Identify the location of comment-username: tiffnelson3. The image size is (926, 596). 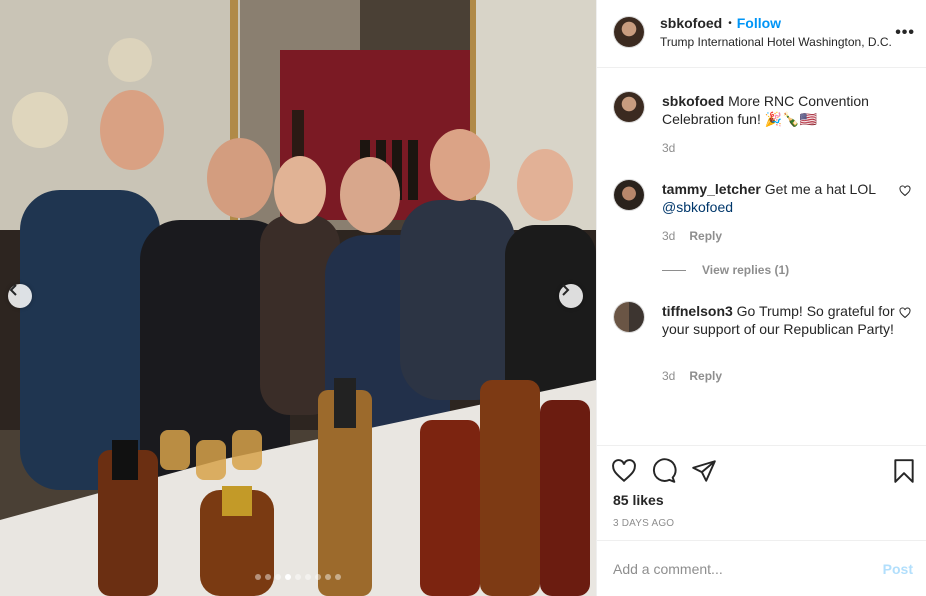
(697, 311).